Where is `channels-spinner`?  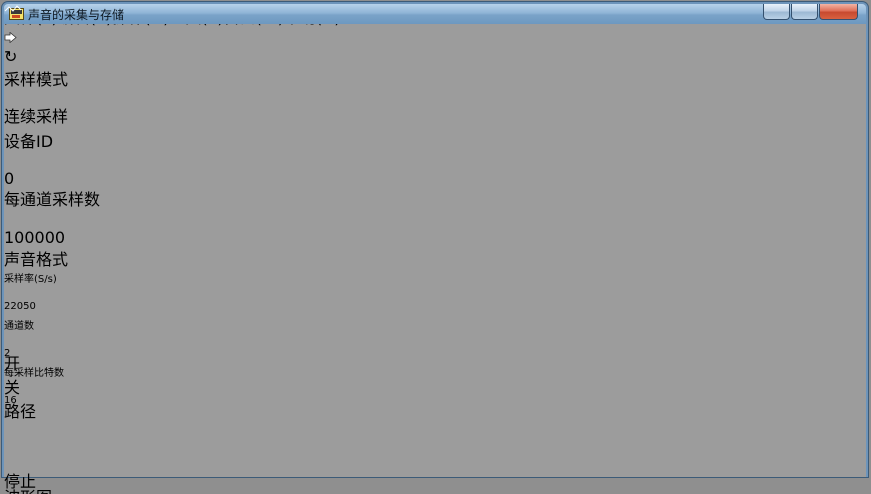
channels-spinner is located at coordinates (8, 340).